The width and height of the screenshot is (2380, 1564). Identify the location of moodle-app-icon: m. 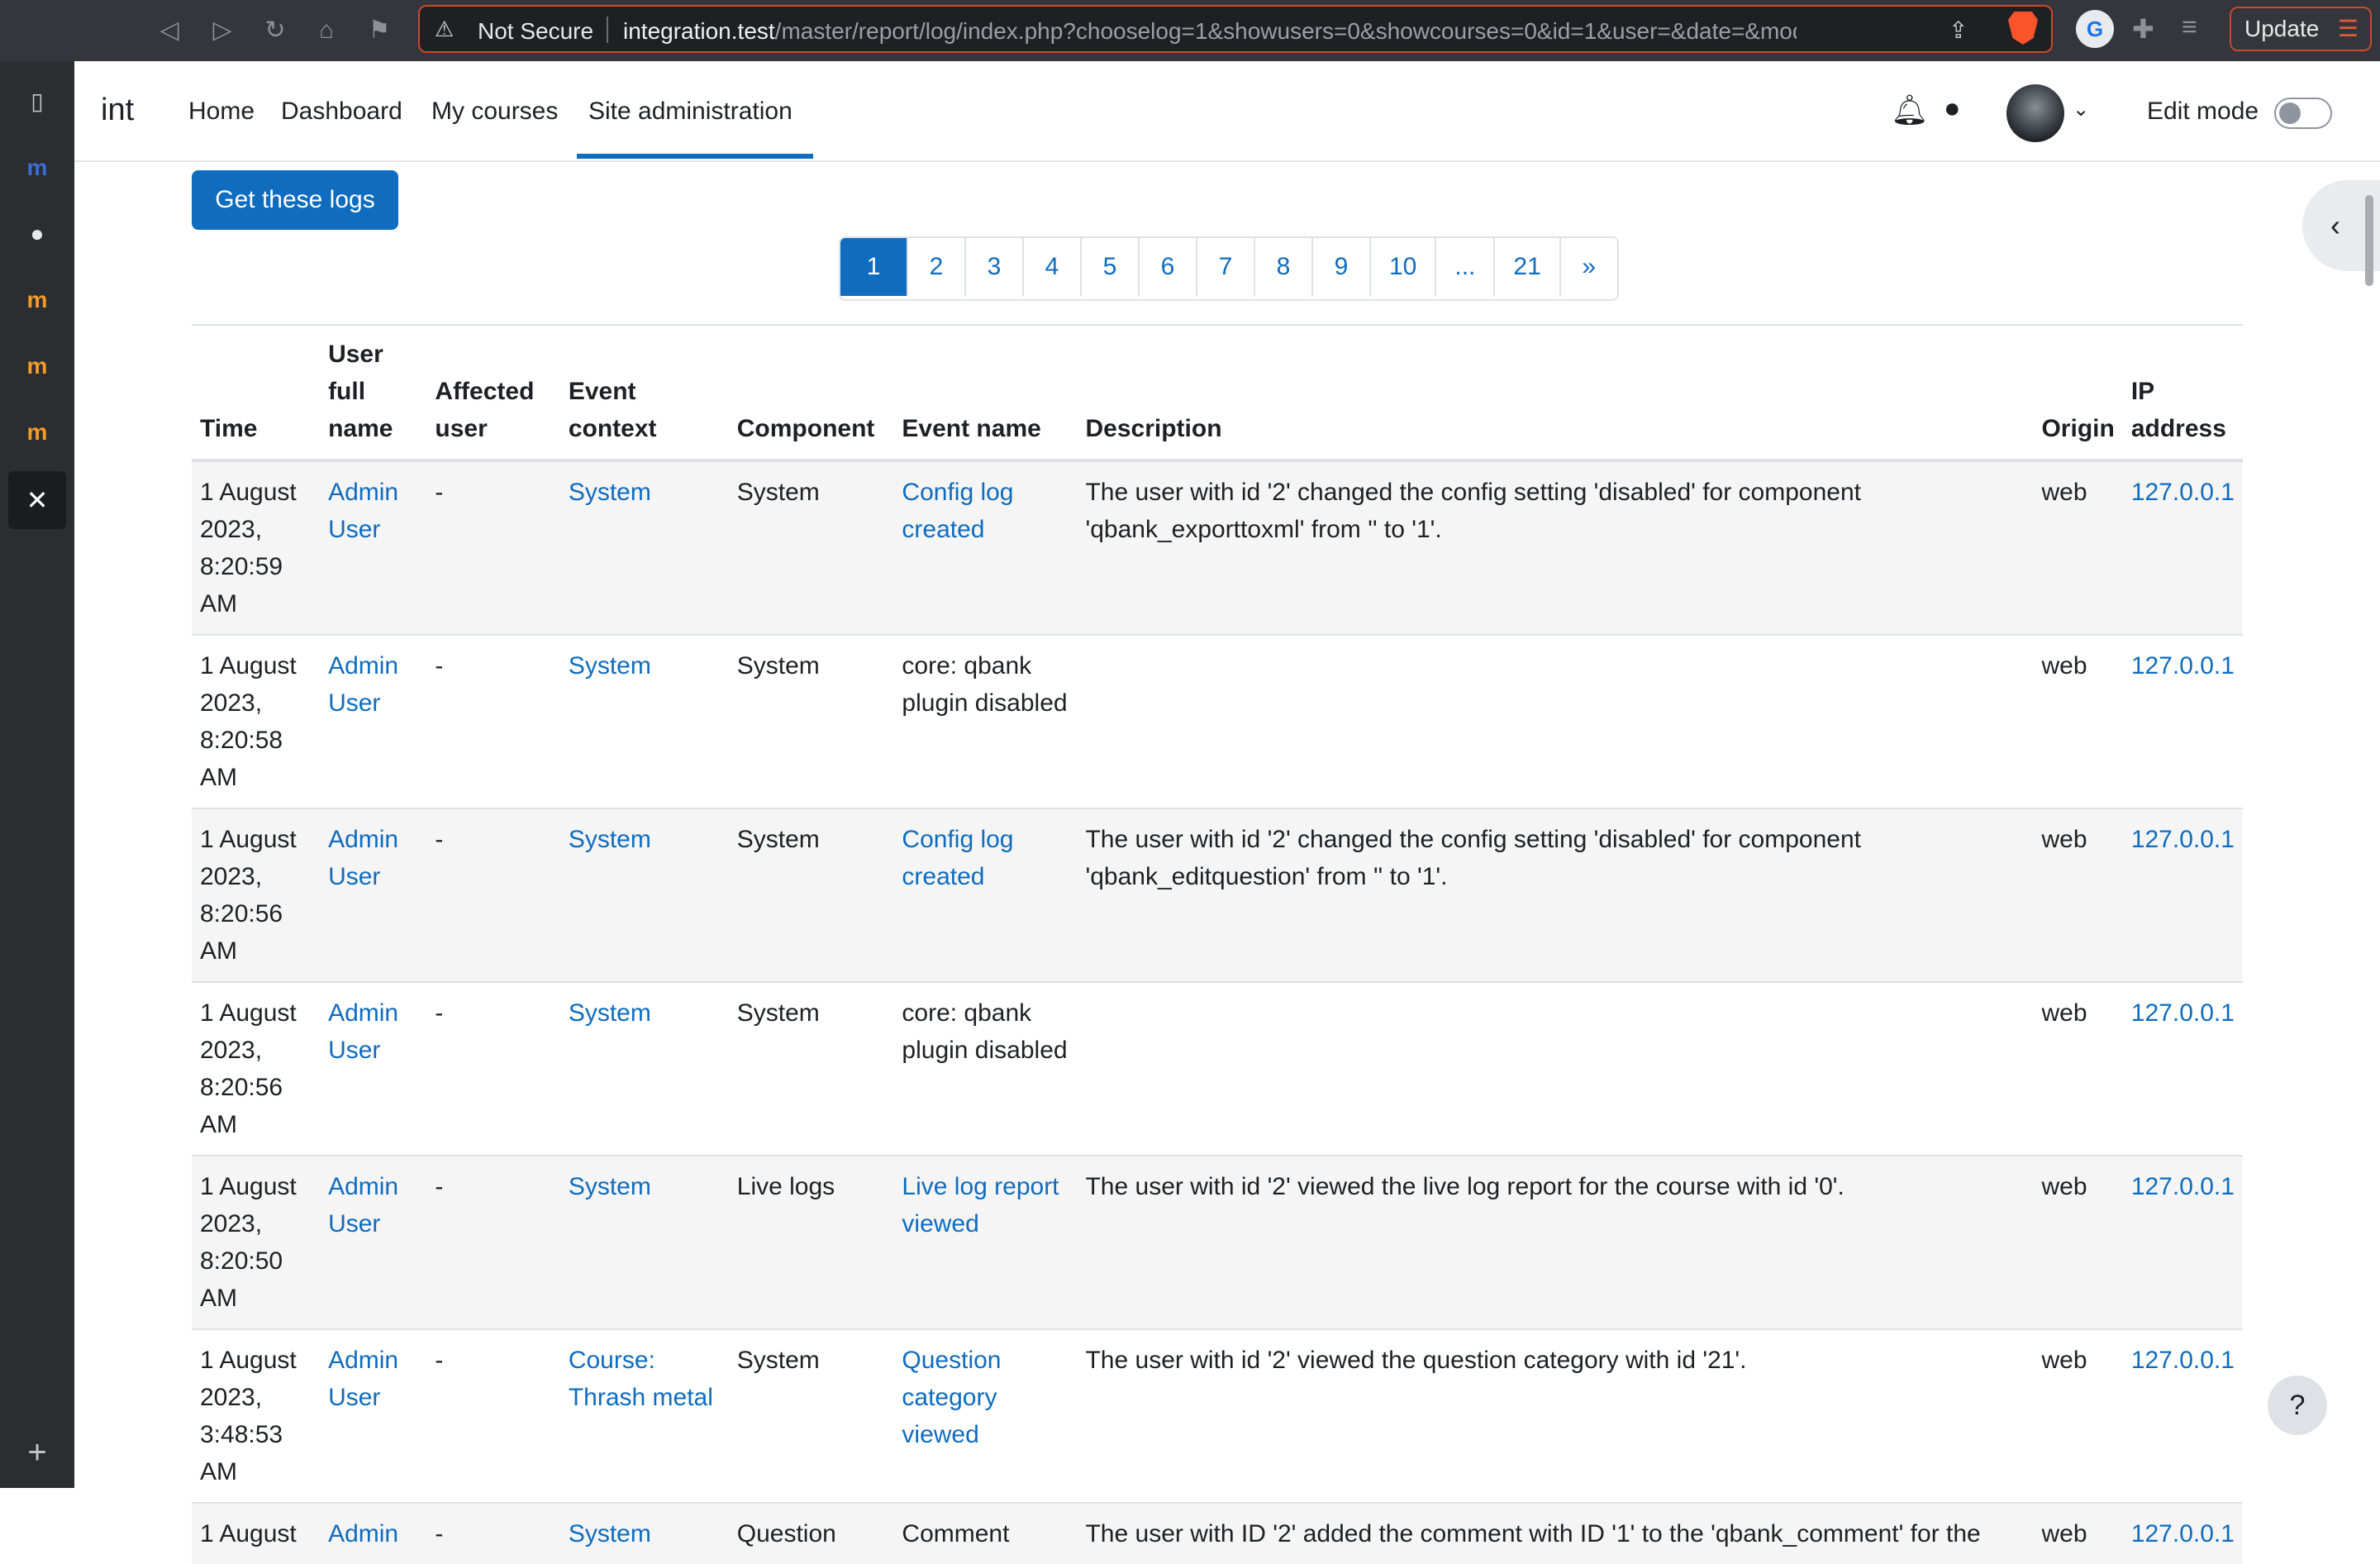
(37, 168).